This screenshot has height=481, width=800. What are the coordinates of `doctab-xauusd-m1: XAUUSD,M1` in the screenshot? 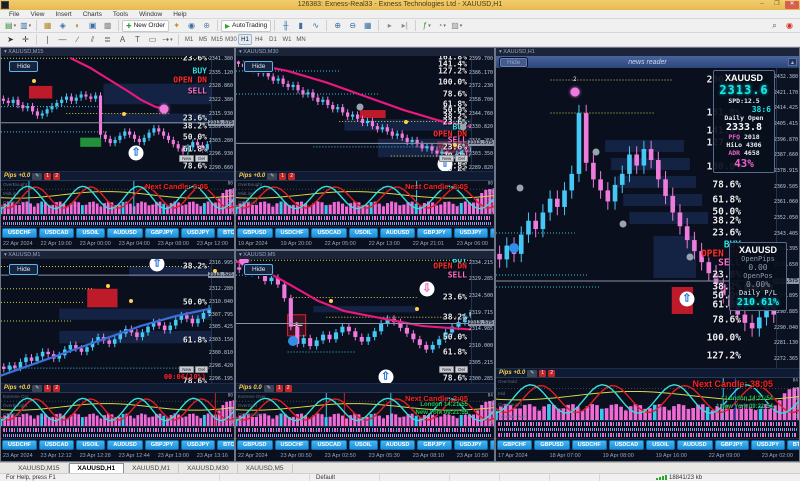 It's located at (152, 468).